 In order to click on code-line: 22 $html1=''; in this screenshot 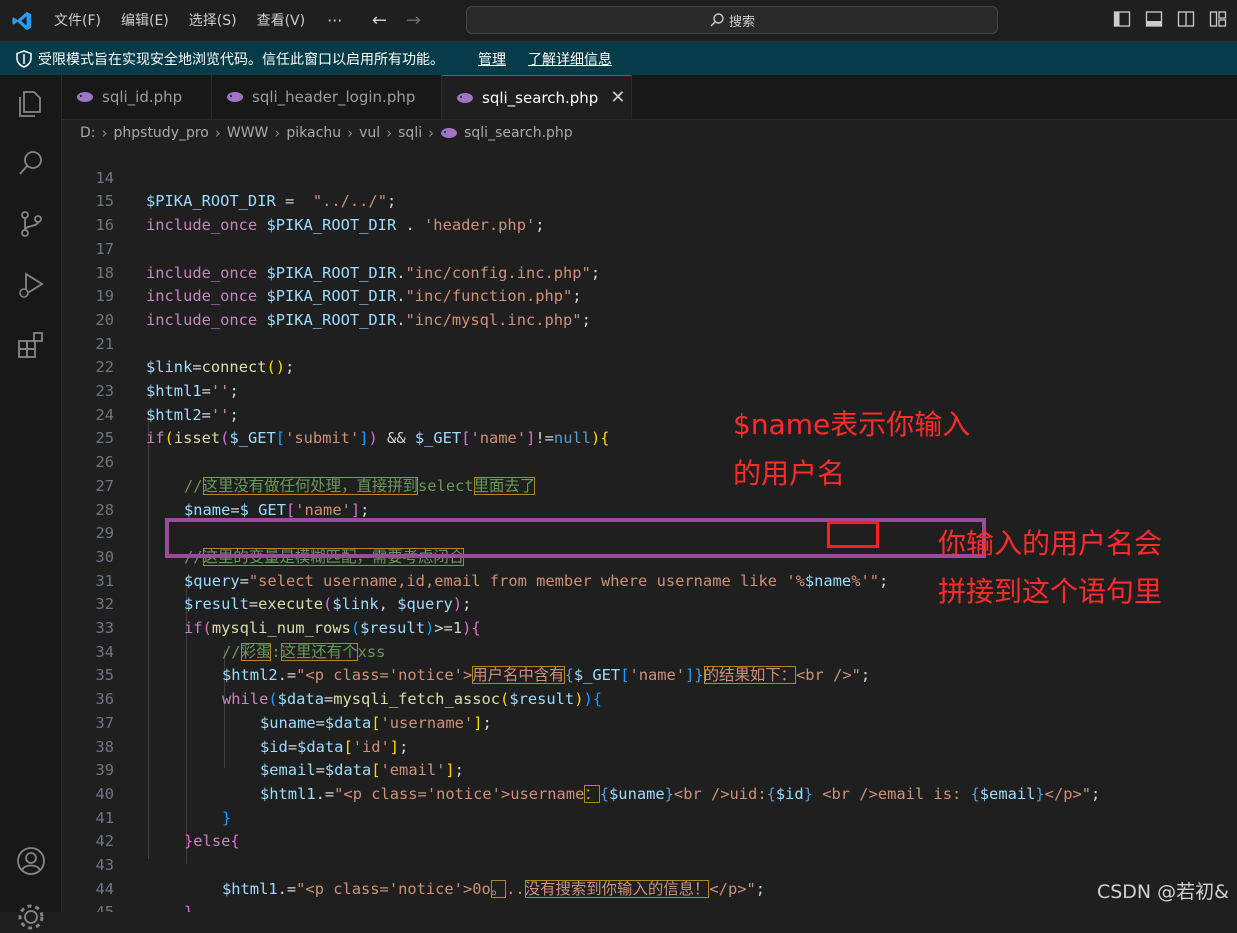, I will do `click(167, 379)`.